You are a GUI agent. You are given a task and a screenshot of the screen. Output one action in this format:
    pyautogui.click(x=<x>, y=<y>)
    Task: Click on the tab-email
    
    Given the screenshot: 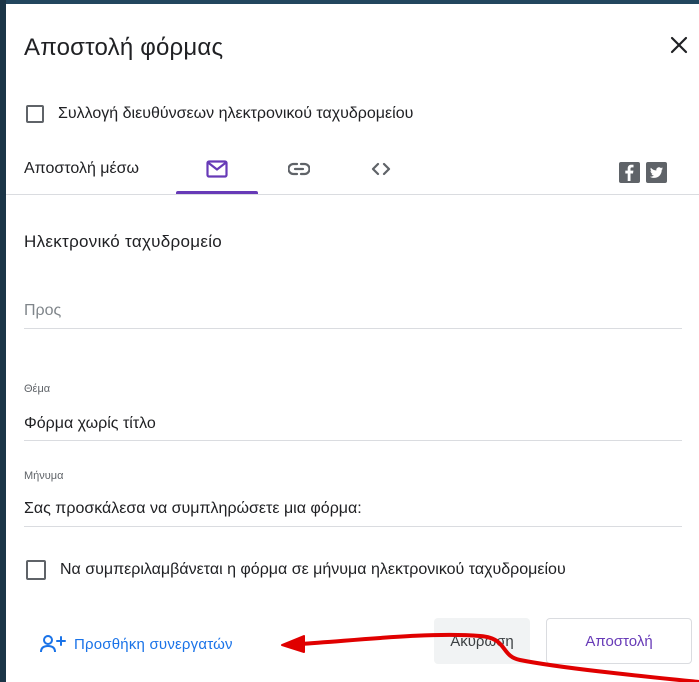 What is the action you would take?
    pyautogui.click(x=217, y=169)
    